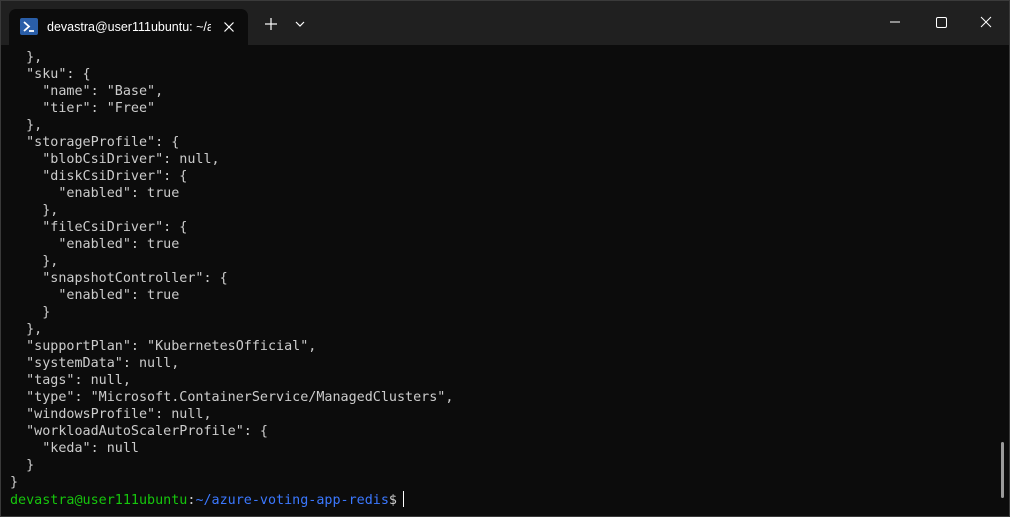  I want to click on output-line: "diskCsiDriver": {, so click(99, 176).